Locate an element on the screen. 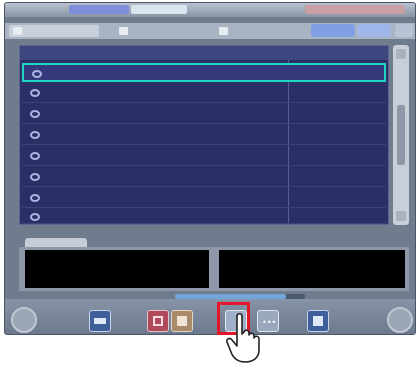 The width and height of the screenshot is (418, 372). export-button is located at coordinates (158, 321).